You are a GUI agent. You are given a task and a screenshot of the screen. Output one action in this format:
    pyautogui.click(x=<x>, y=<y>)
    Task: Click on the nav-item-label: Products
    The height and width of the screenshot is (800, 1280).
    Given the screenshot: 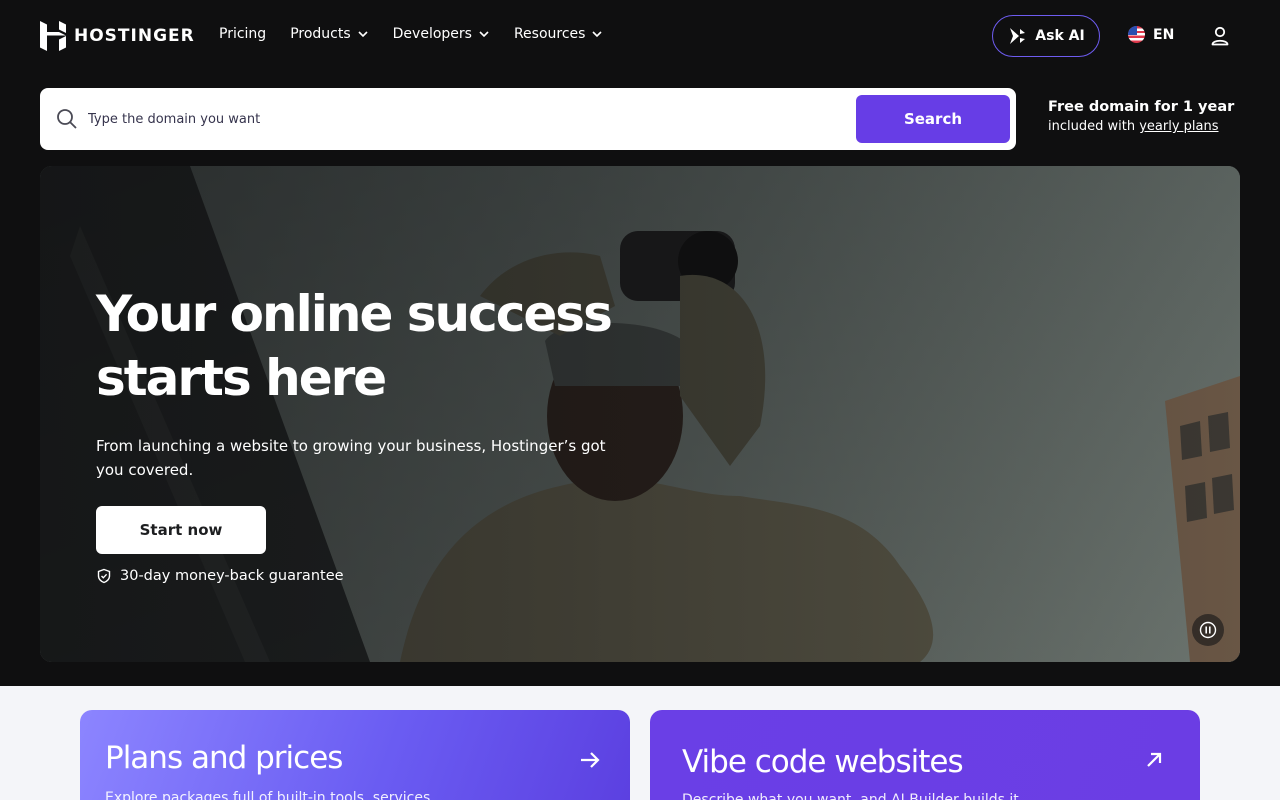 What is the action you would take?
    pyautogui.click(x=320, y=34)
    